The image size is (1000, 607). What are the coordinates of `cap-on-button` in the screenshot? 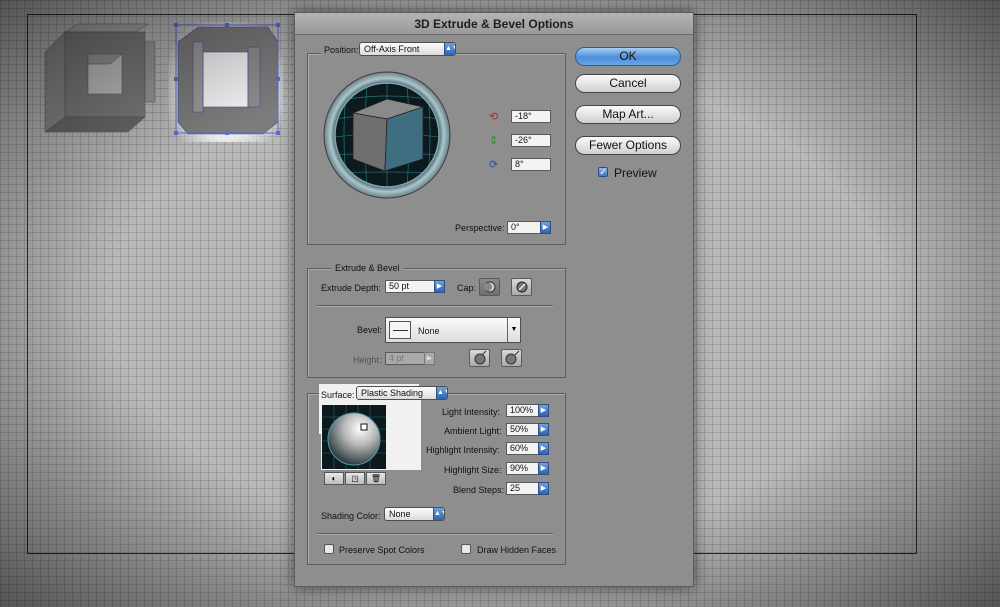 It's located at (489, 287).